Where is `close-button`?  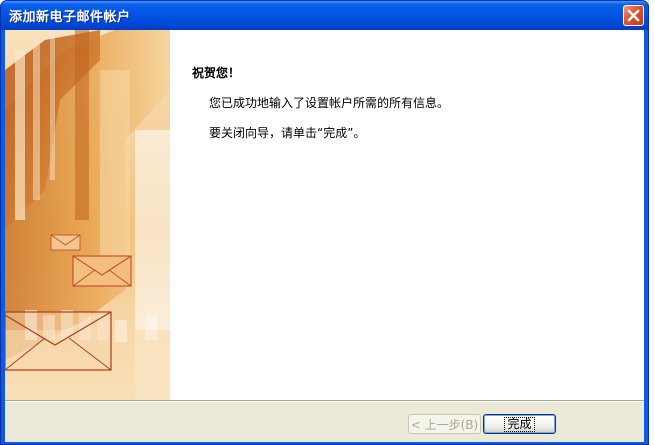
close-button is located at coordinates (633, 15).